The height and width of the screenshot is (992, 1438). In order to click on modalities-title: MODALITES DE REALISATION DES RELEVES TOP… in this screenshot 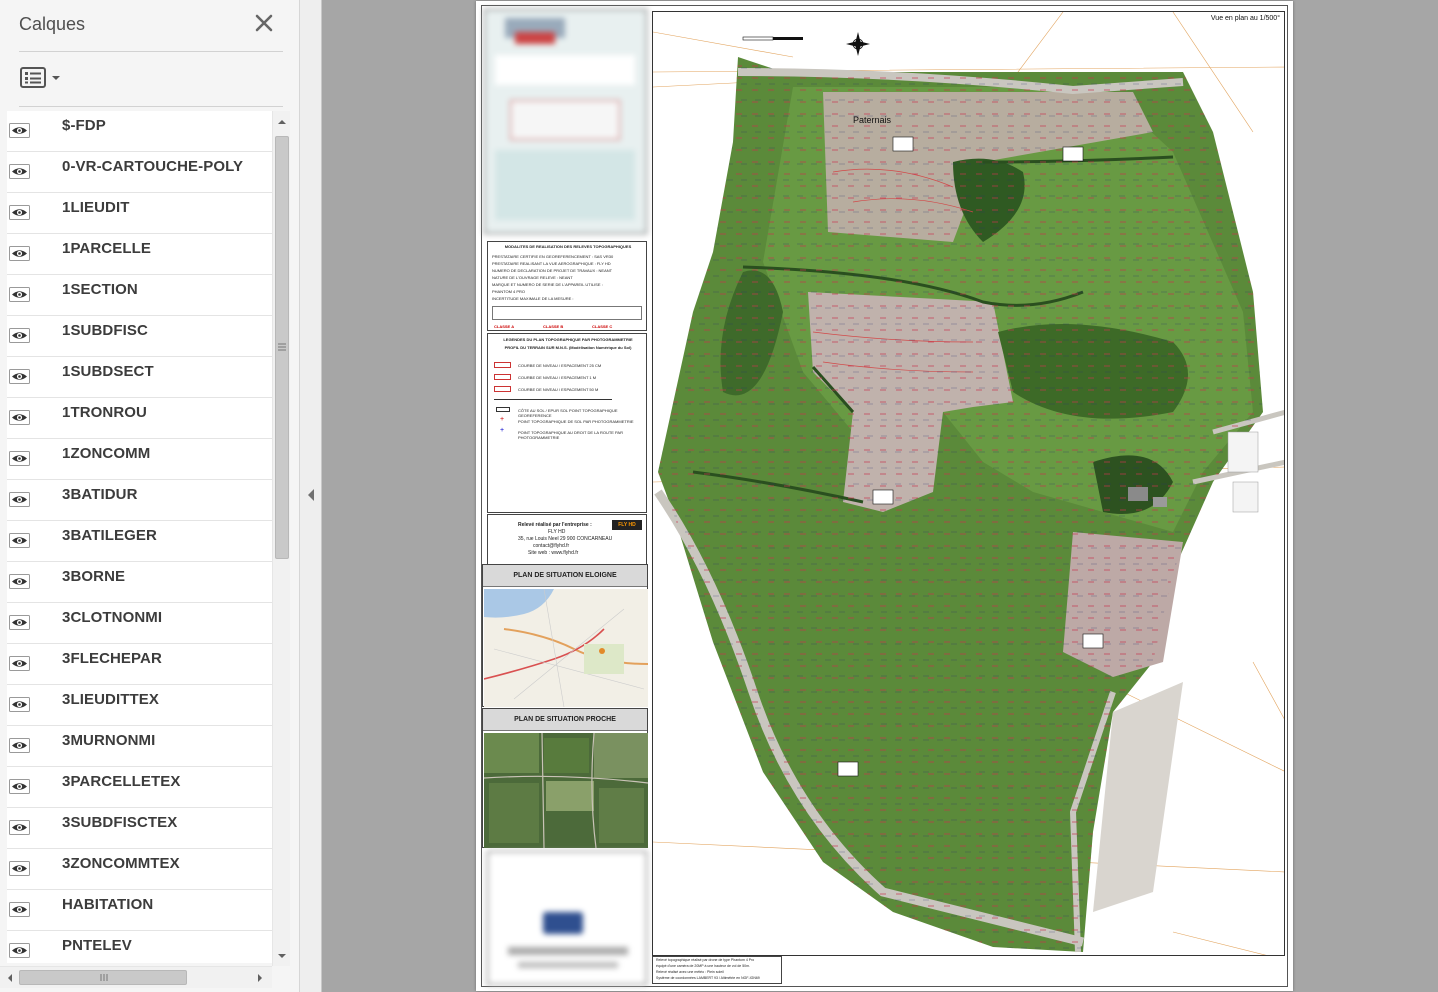, I will do `click(568, 246)`.